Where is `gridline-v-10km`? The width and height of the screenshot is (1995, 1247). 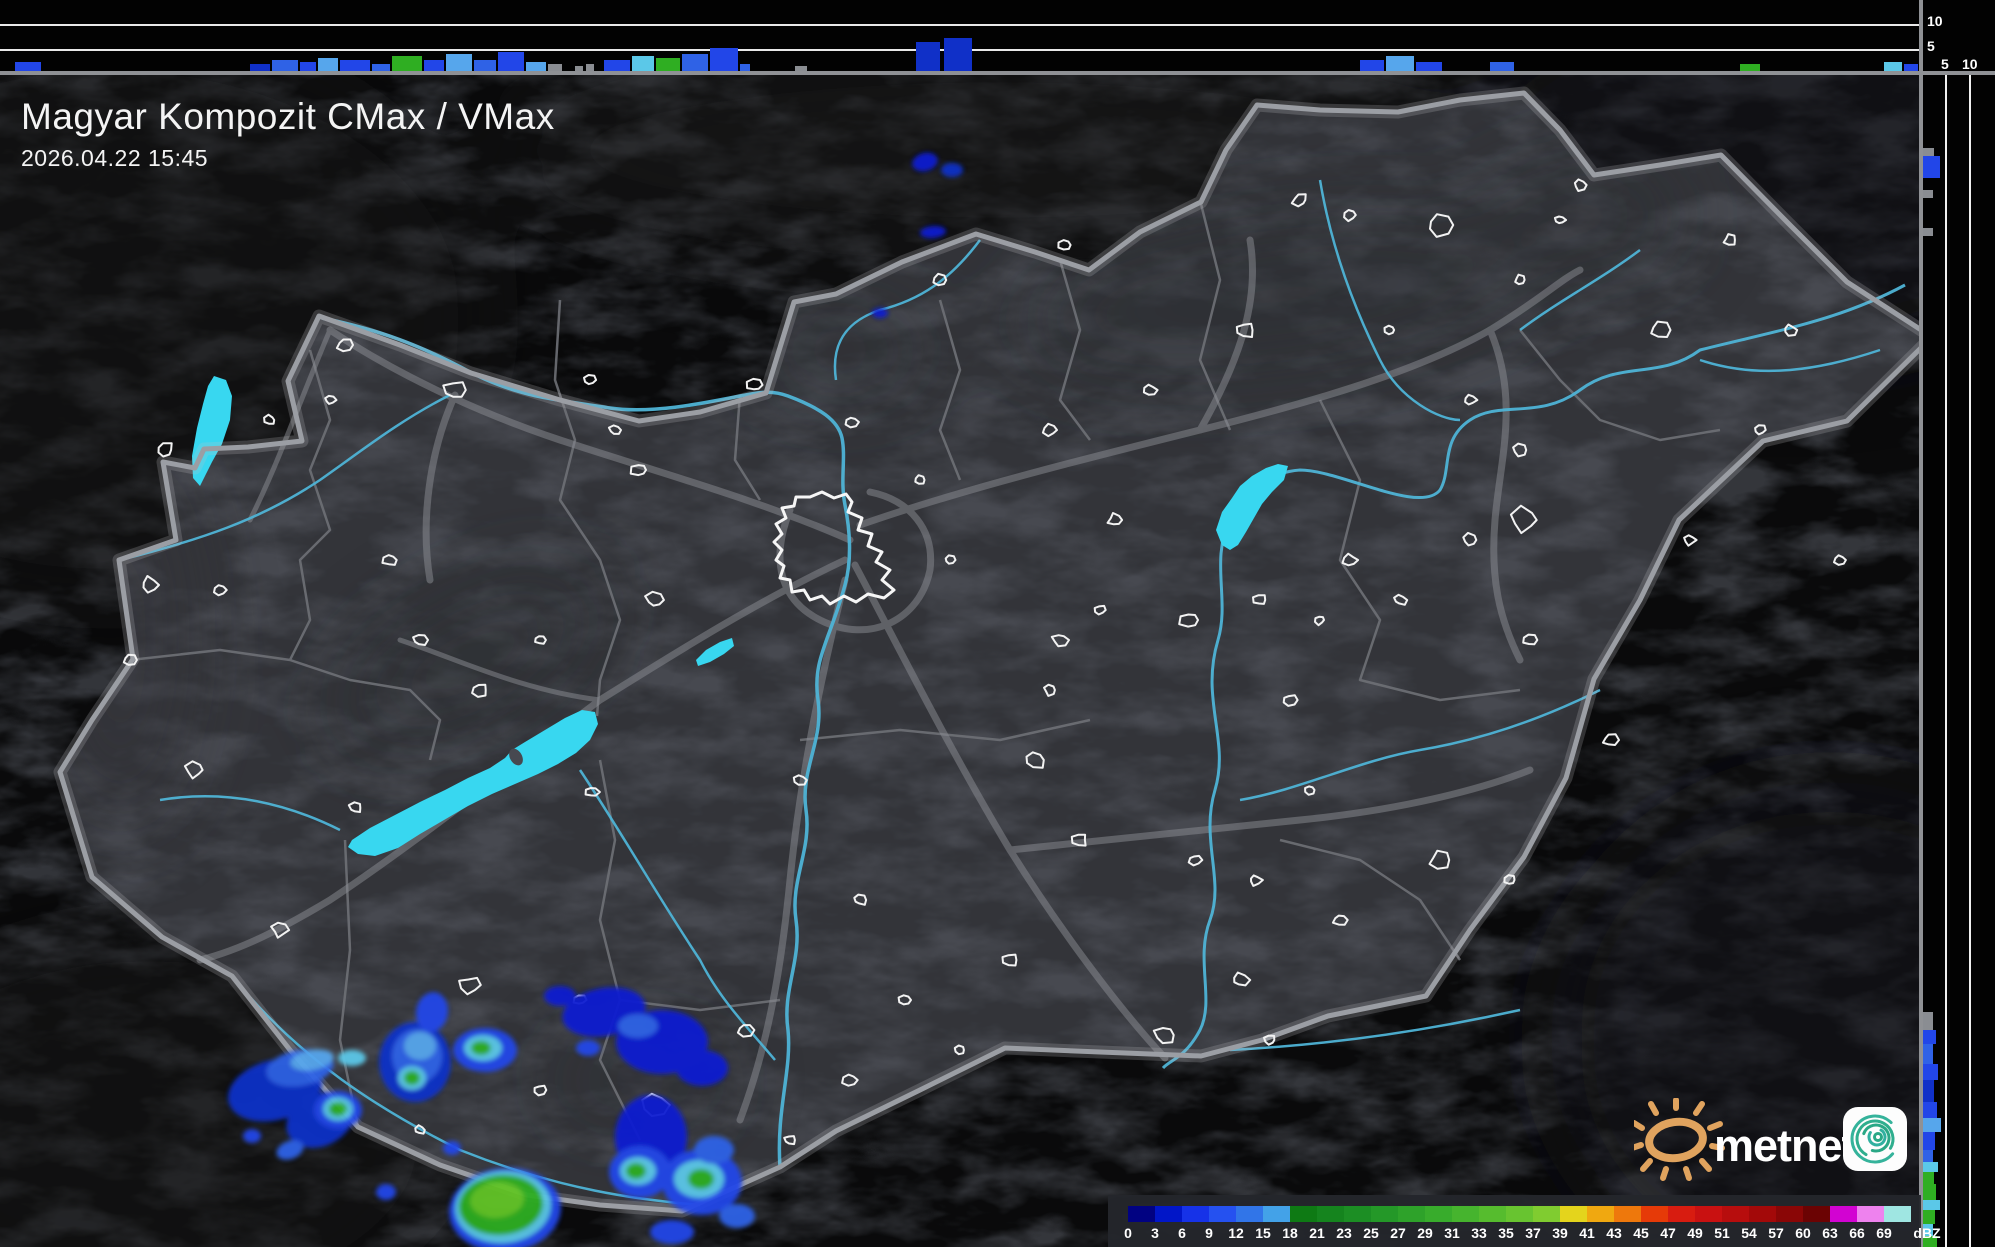 gridline-v-10km is located at coordinates (1970, 660).